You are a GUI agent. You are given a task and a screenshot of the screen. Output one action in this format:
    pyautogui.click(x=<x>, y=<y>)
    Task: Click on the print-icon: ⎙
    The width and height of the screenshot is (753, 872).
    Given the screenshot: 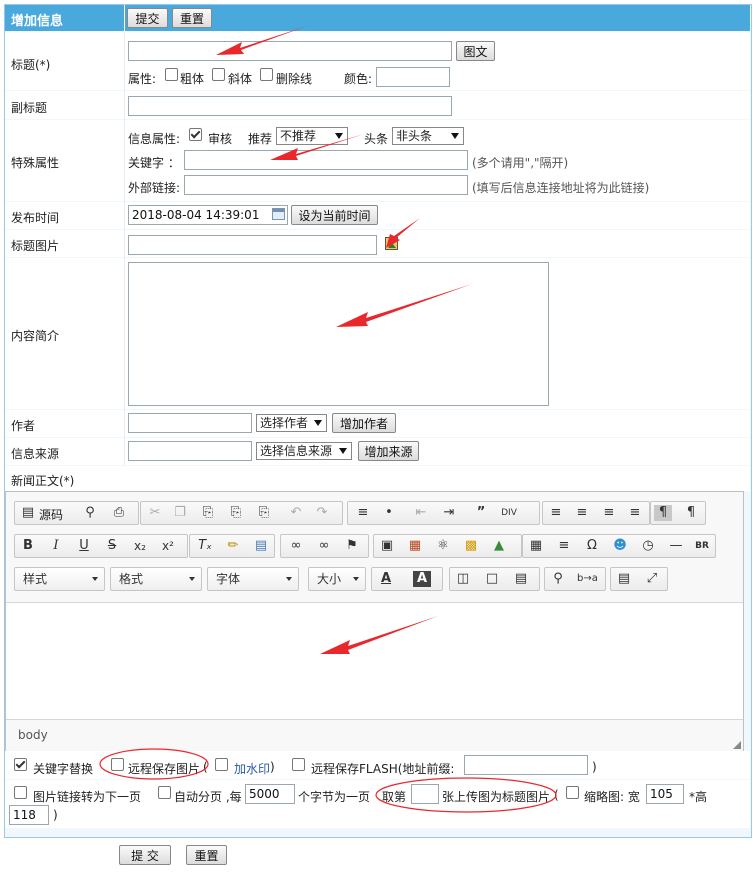 What is the action you would take?
    pyautogui.click(x=119, y=513)
    